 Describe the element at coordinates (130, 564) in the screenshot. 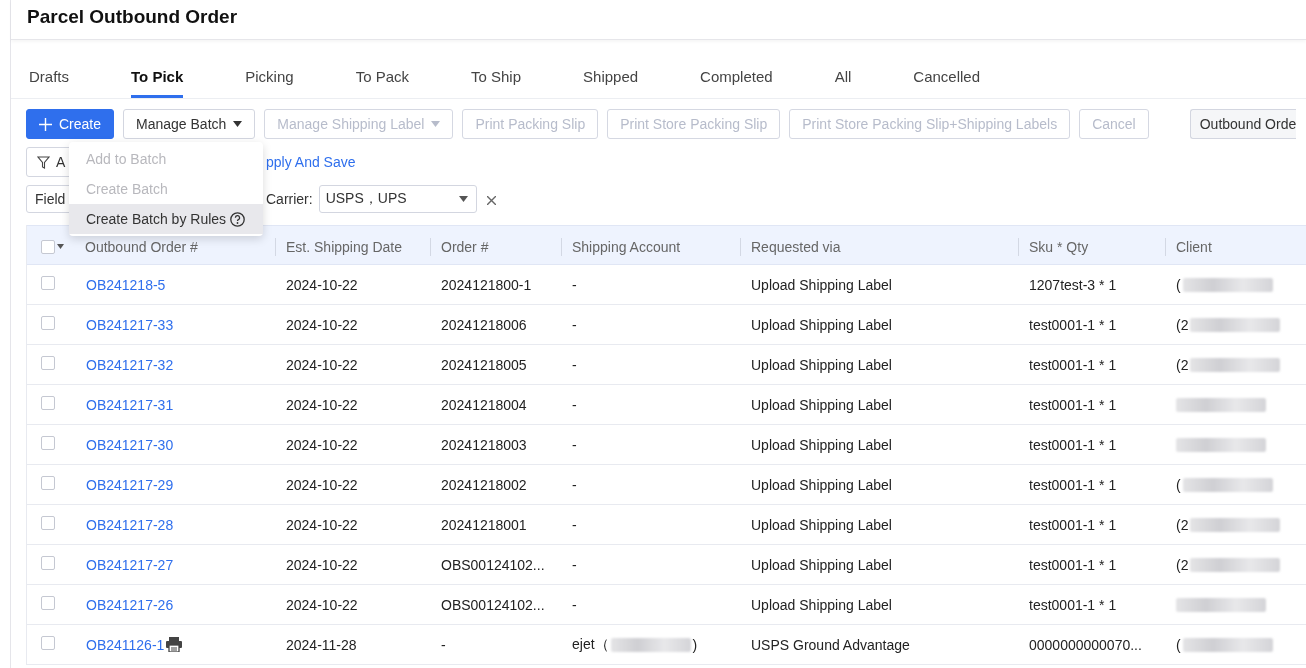

I see `order-link: OB241217-27` at that location.